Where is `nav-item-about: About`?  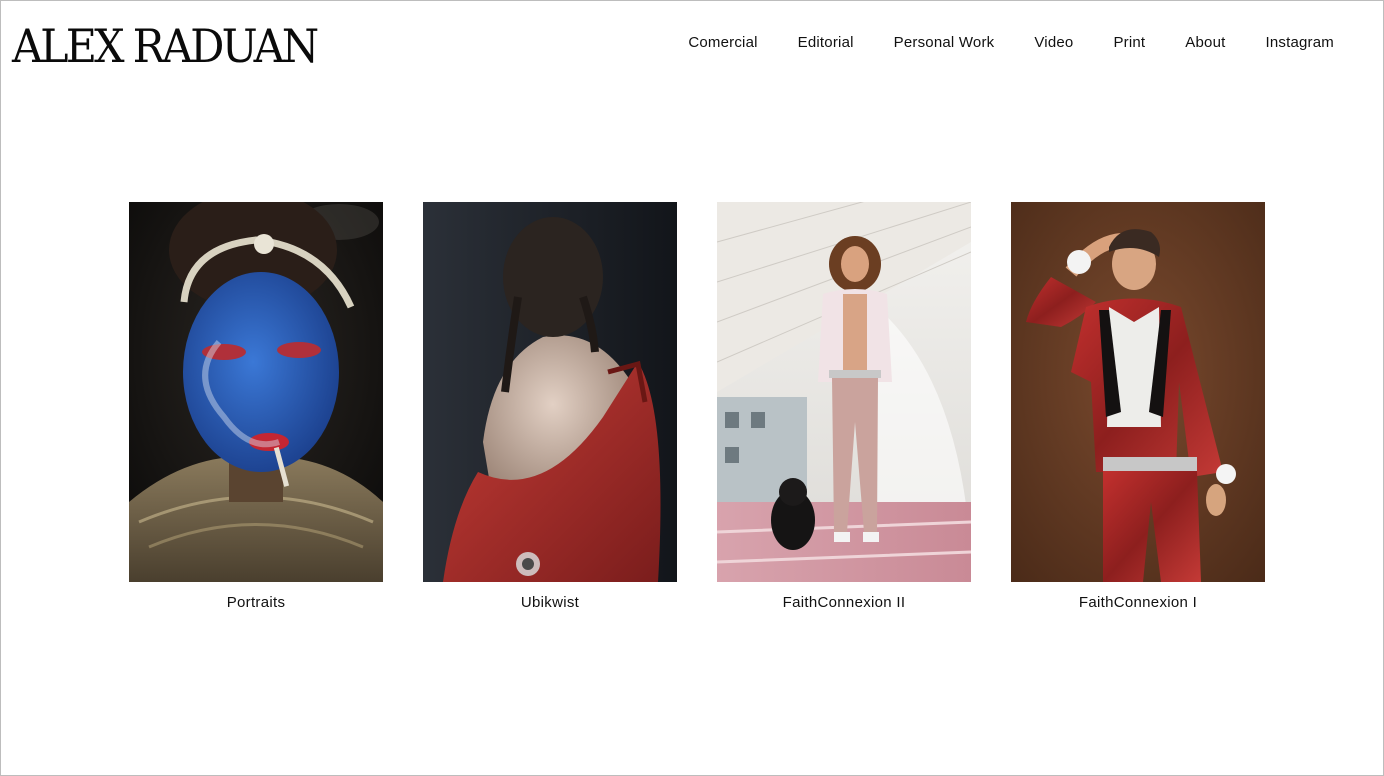
nav-item-about: About is located at coordinates (1205, 43).